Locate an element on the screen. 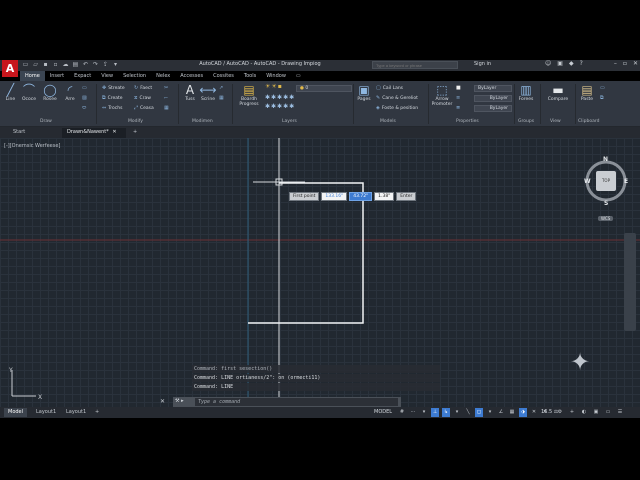 This screenshot has width=640, height=480. otrack-icon: ∠ is located at coordinates (501, 412).